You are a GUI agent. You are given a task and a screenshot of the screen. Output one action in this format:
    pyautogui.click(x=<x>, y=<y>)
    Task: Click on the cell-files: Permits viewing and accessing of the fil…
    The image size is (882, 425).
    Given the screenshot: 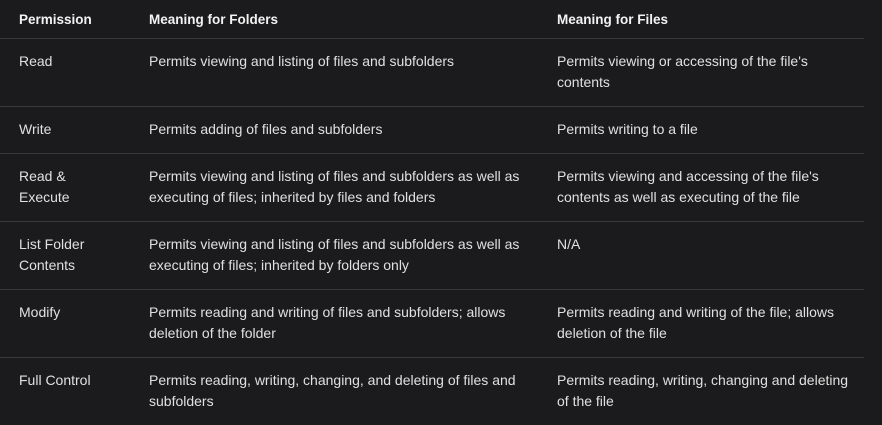 What is the action you would take?
    pyautogui.click(x=700, y=187)
    